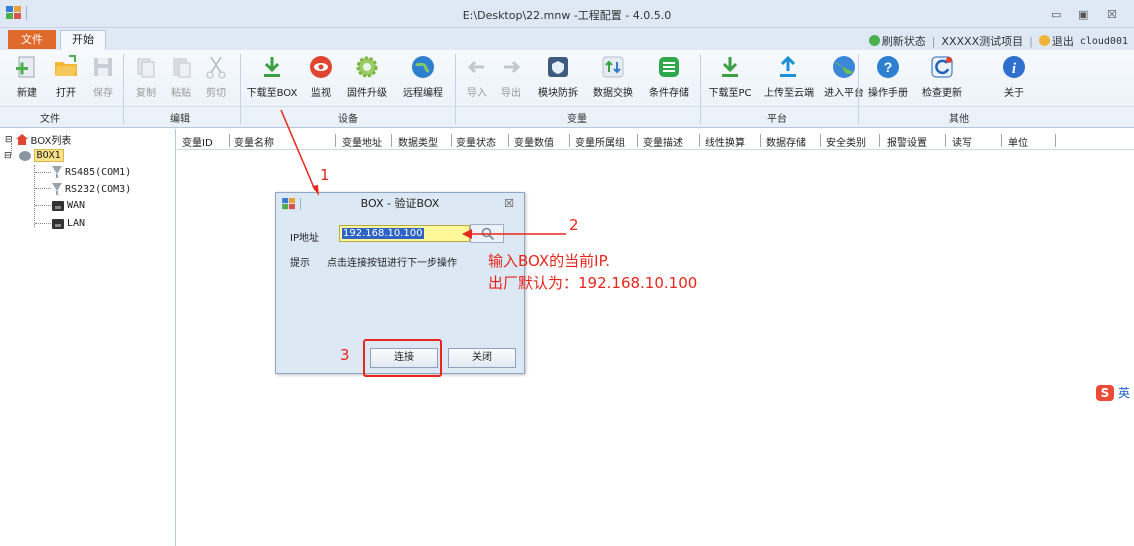 The width and height of the screenshot is (1134, 546). What do you see at coordinates (402, 358) in the screenshot?
I see `connect-highlight-box` at bounding box center [402, 358].